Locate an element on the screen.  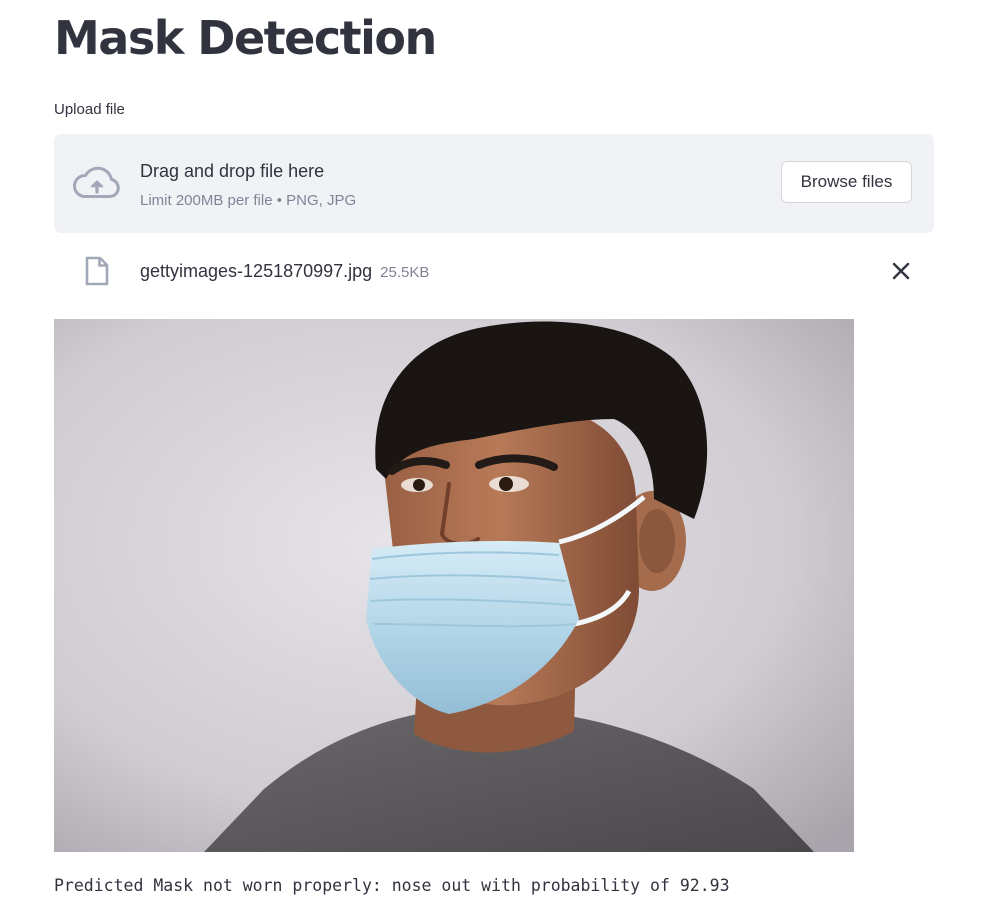
browse-files-button: Browse files is located at coordinates (846, 182).